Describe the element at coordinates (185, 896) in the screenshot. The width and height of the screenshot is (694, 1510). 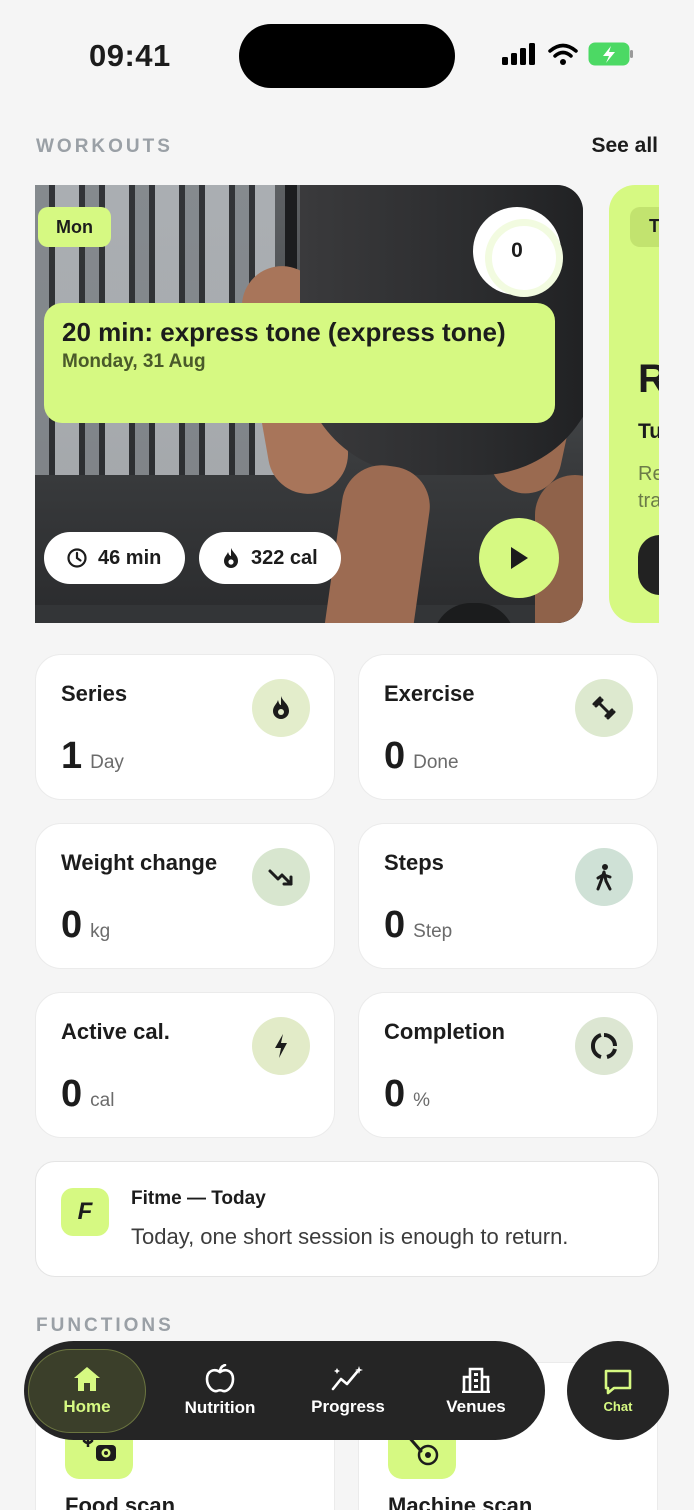
I see `stat-card-weight: Weight change 0 kg` at that location.